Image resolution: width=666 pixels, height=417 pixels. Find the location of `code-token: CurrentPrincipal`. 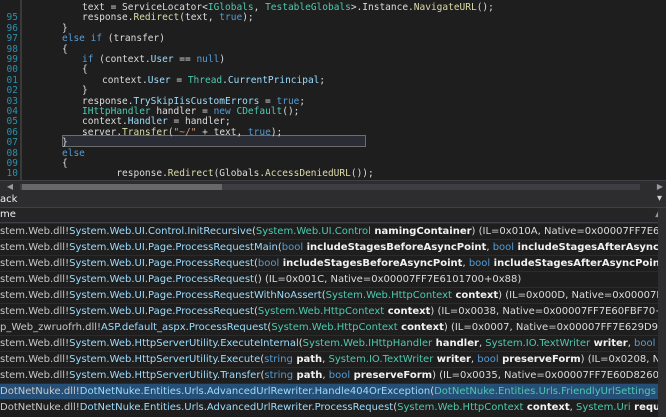

code-token: CurrentPrincipal is located at coordinates (273, 80).